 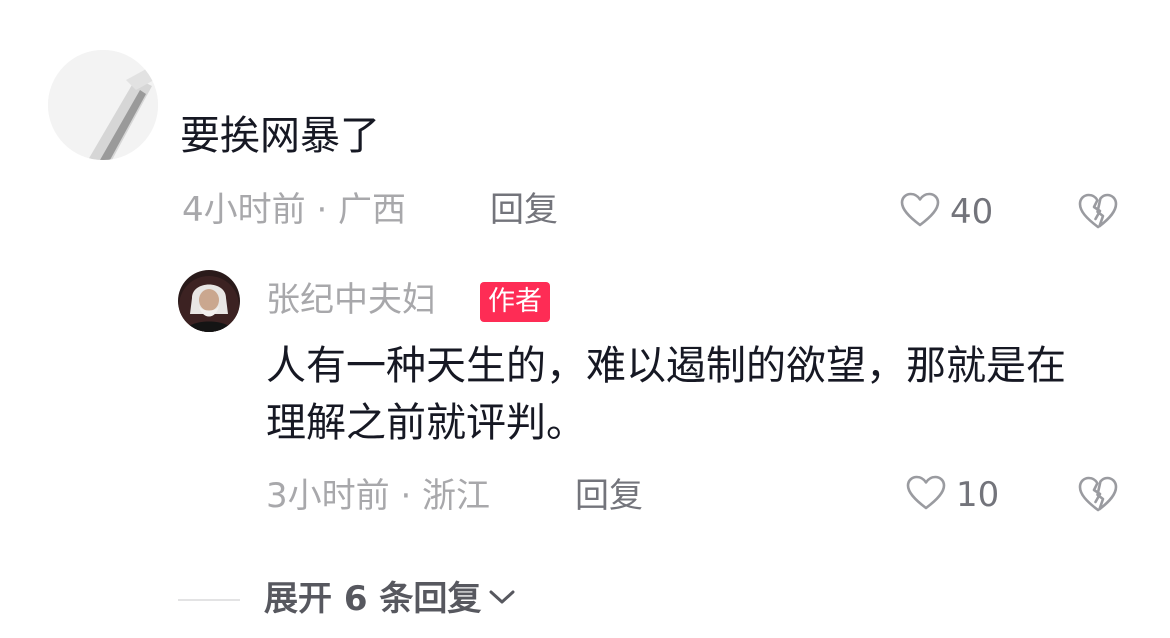 What do you see at coordinates (351, 300) in the screenshot?
I see `author-name: 张纪中夫妇` at bounding box center [351, 300].